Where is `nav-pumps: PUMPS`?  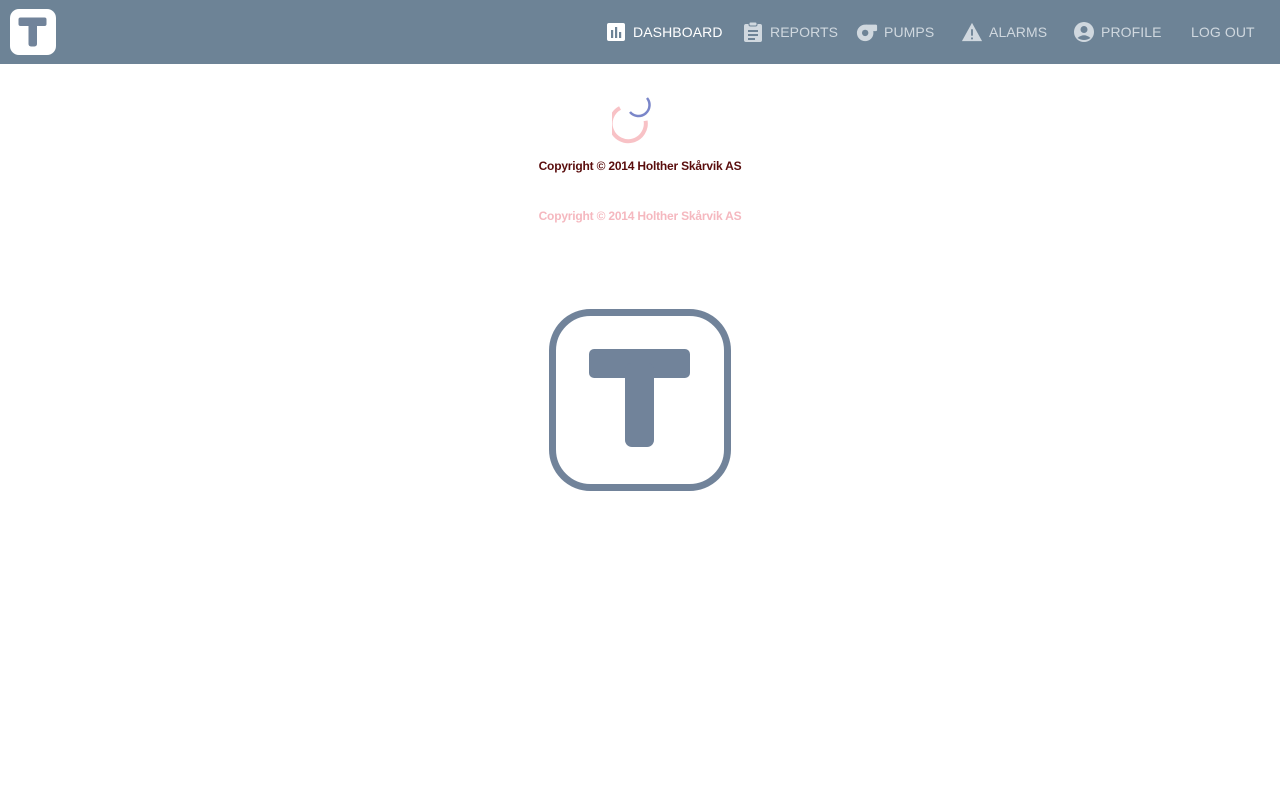 nav-pumps: PUMPS is located at coordinates (895, 32).